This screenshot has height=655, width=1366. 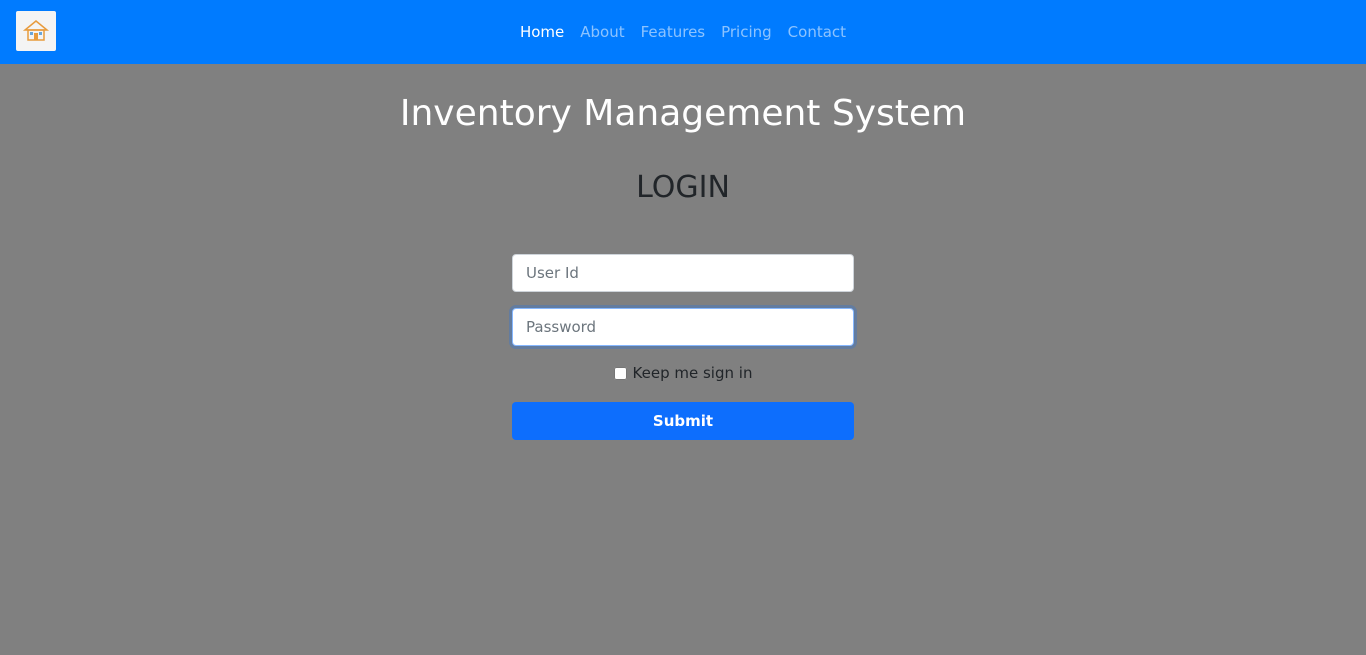 I want to click on nav-link-pricing: Pricing, so click(x=746, y=32).